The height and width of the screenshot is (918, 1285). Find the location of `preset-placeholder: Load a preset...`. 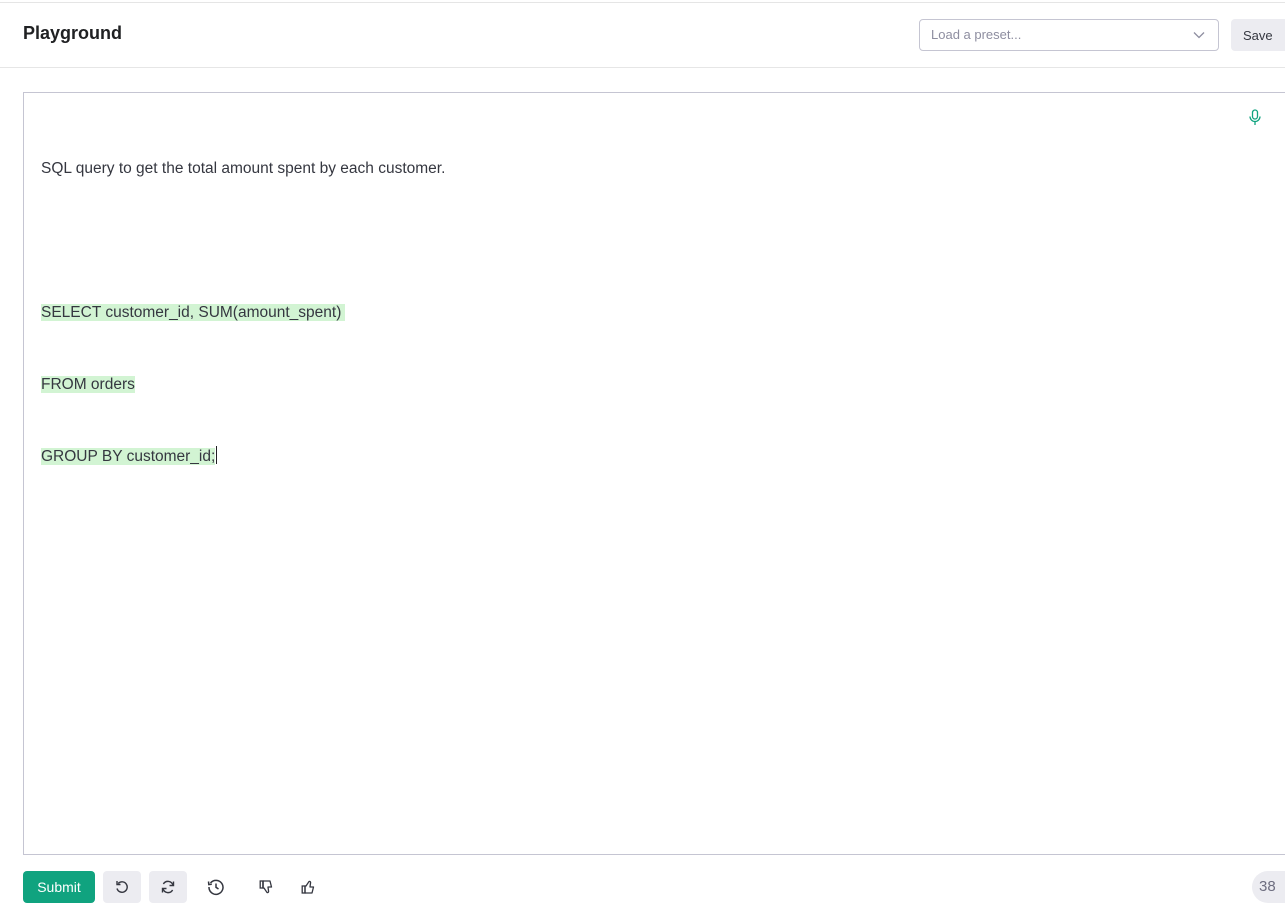

preset-placeholder: Load a preset... is located at coordinates (976, 34).